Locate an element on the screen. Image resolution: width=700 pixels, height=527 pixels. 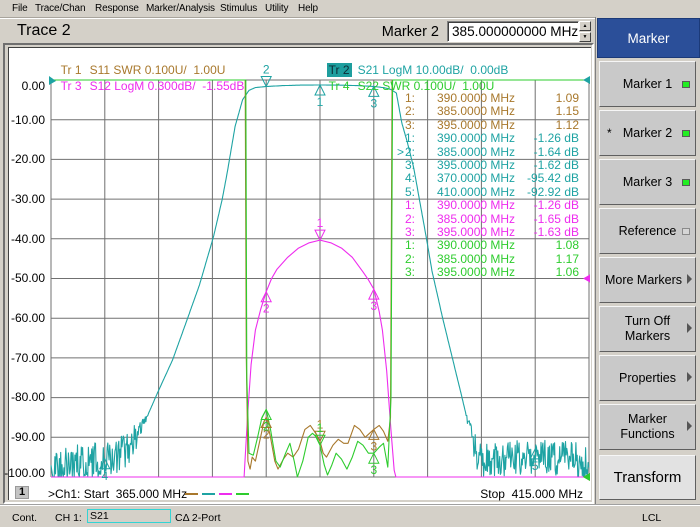
softkey-marker-2: * Marker 2 is located at coordinates (647, 133).